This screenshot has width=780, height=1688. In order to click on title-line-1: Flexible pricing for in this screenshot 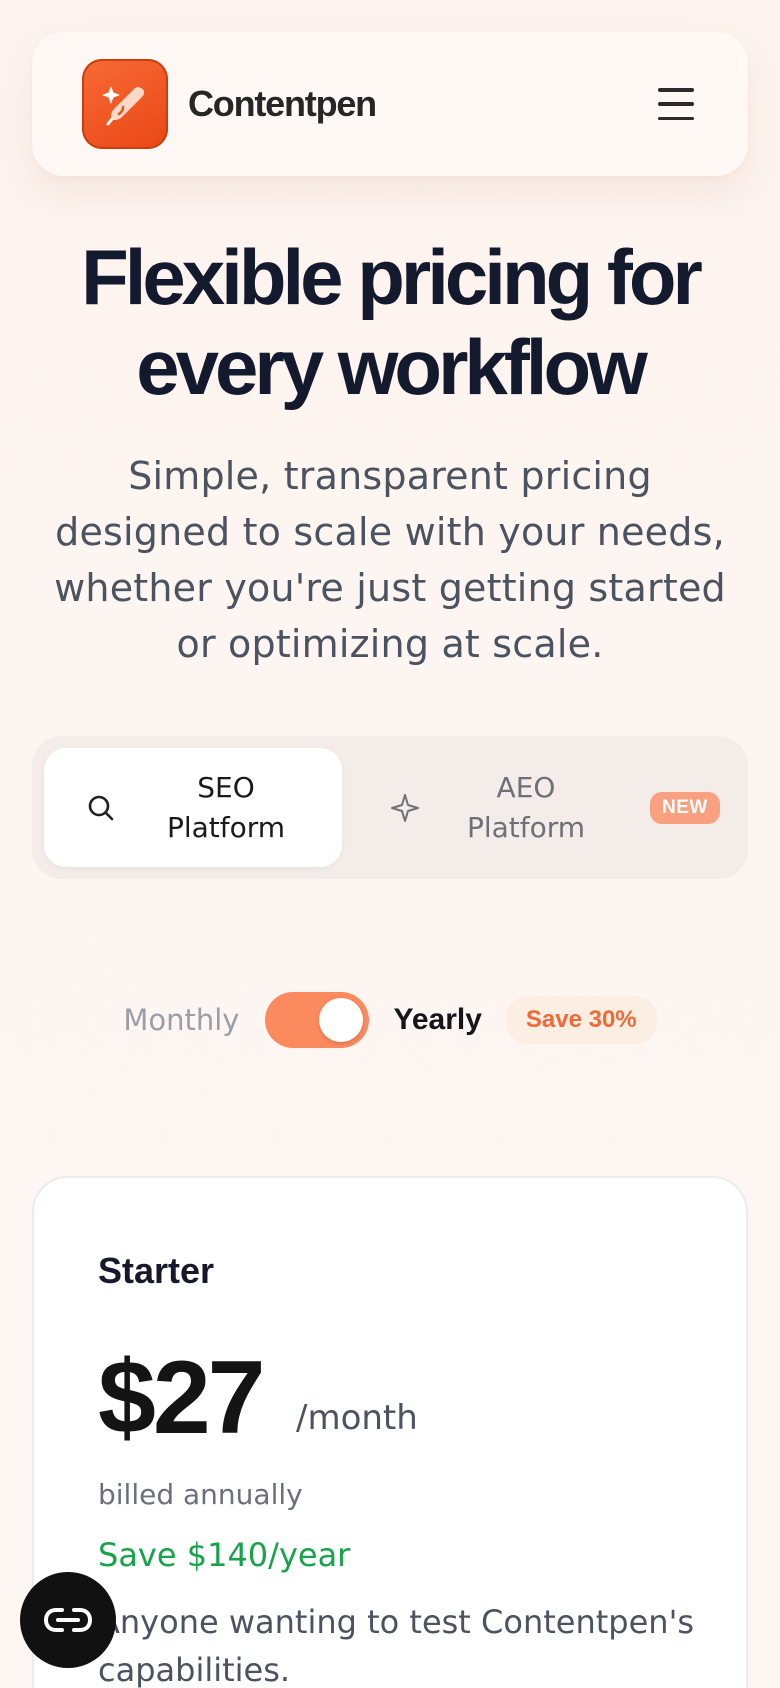, I will do `click(392, 277)`.